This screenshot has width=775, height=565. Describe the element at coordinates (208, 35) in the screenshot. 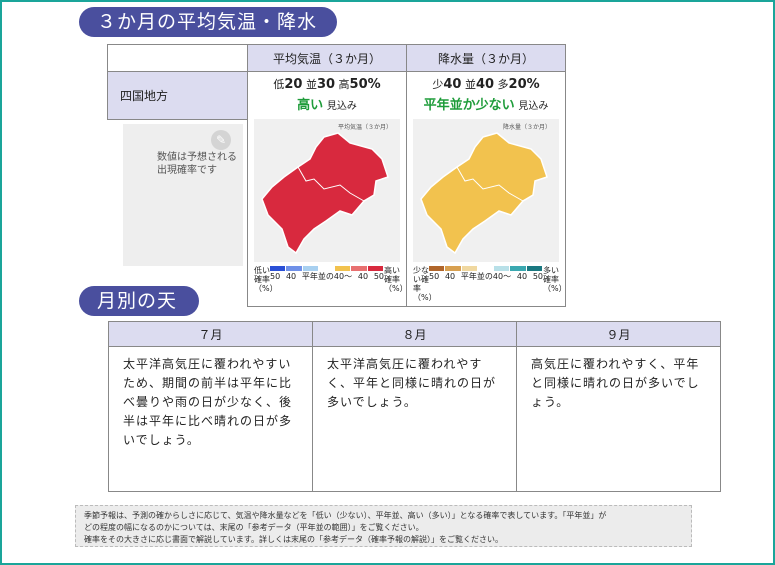

I see `section-title-3month: ３か月の平均気温・降水量` at that location.